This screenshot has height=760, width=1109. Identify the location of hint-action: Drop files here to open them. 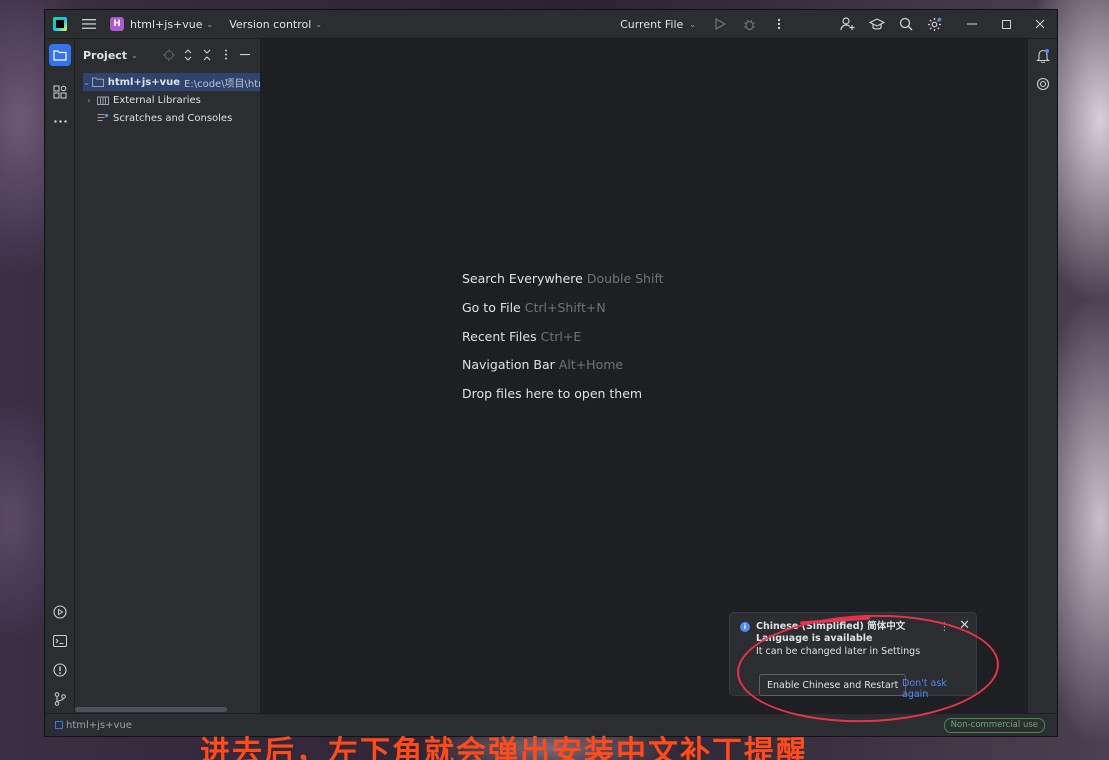
(552, 393).